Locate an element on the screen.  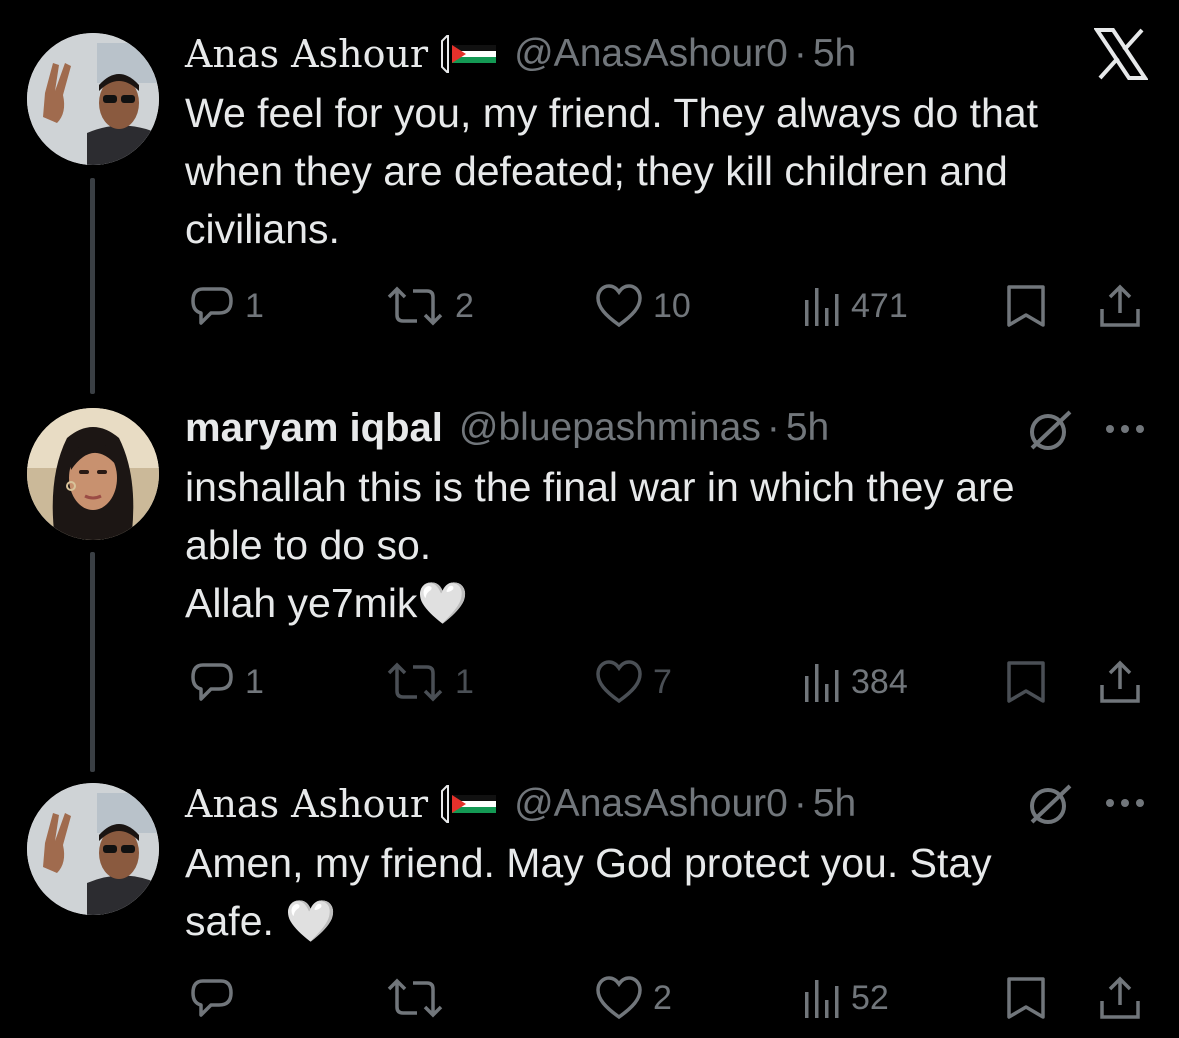
views-button: 384 is located at coordinates (855, 682).